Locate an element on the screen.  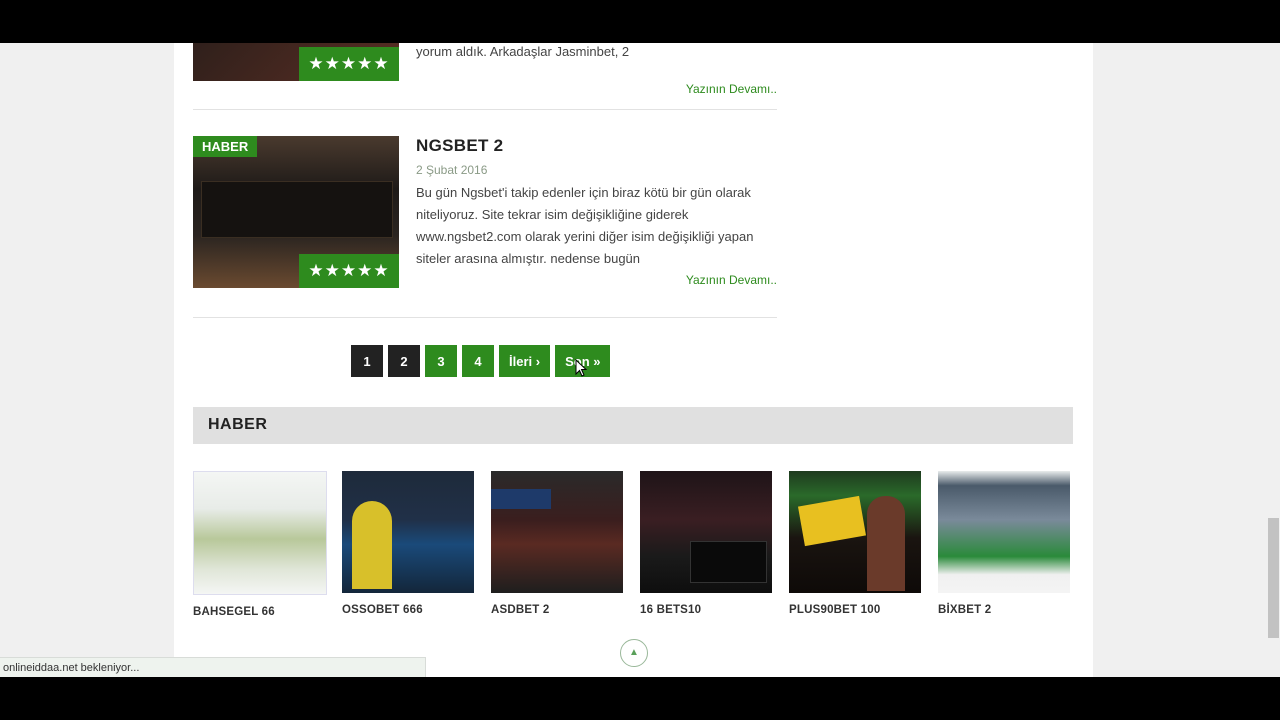
category-badge: HABER is located at coordinates (225, 146).